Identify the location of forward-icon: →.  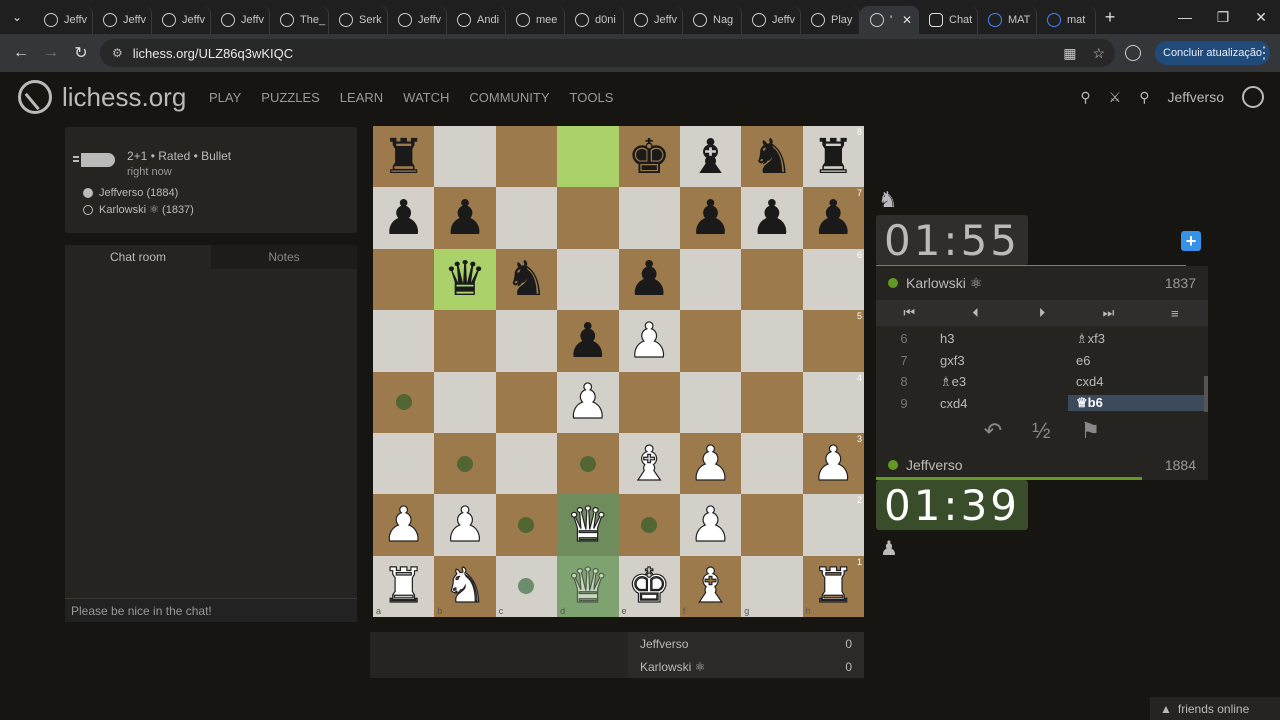
(51, 53).